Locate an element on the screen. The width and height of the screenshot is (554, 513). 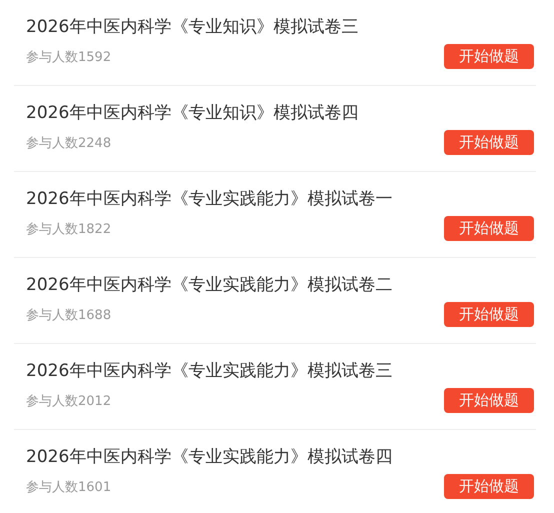
paper-title: 2026年中医内科学《专业实践能力》模拟试卷三 is located at coordinates (210, 371).